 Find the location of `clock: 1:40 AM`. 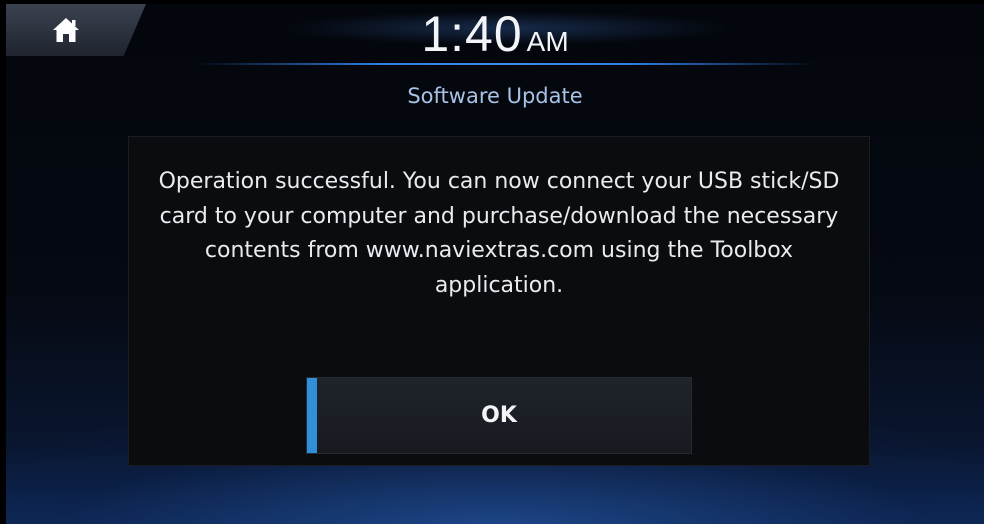

clock: 1:40 AM is located at coordinates (495, 34).